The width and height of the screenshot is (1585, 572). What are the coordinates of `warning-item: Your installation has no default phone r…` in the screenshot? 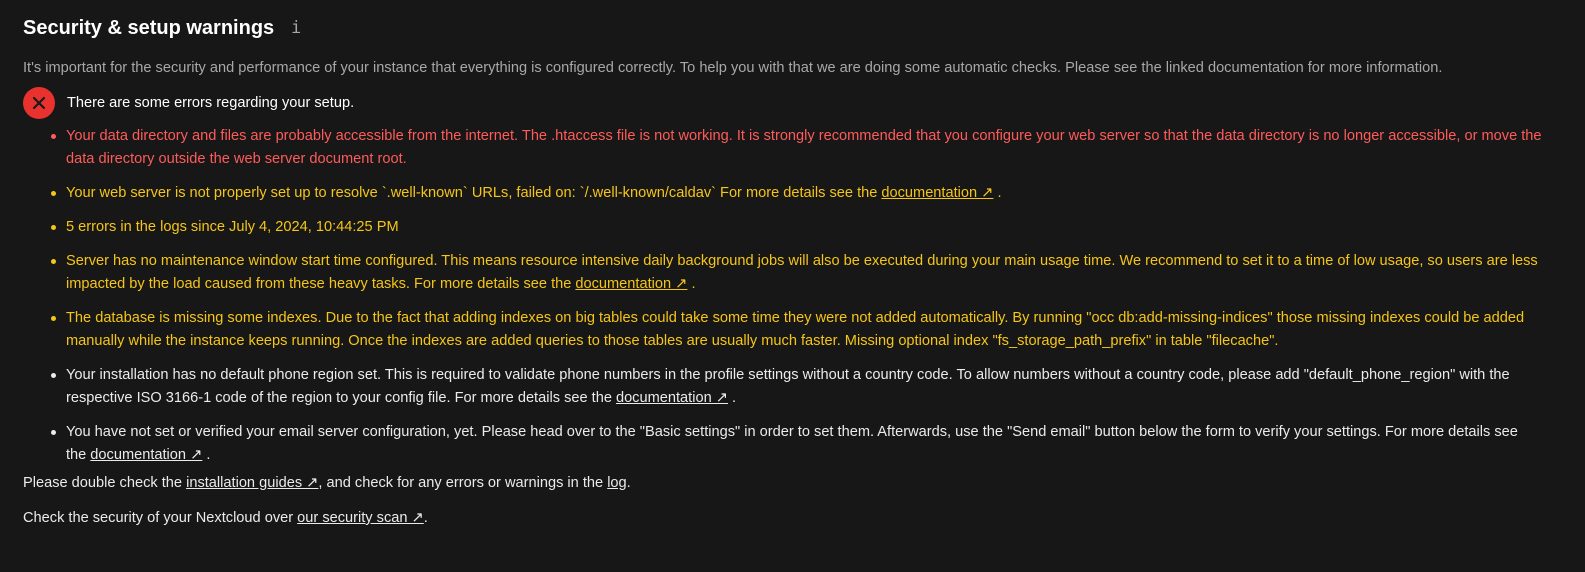 It's located at (803, 387).